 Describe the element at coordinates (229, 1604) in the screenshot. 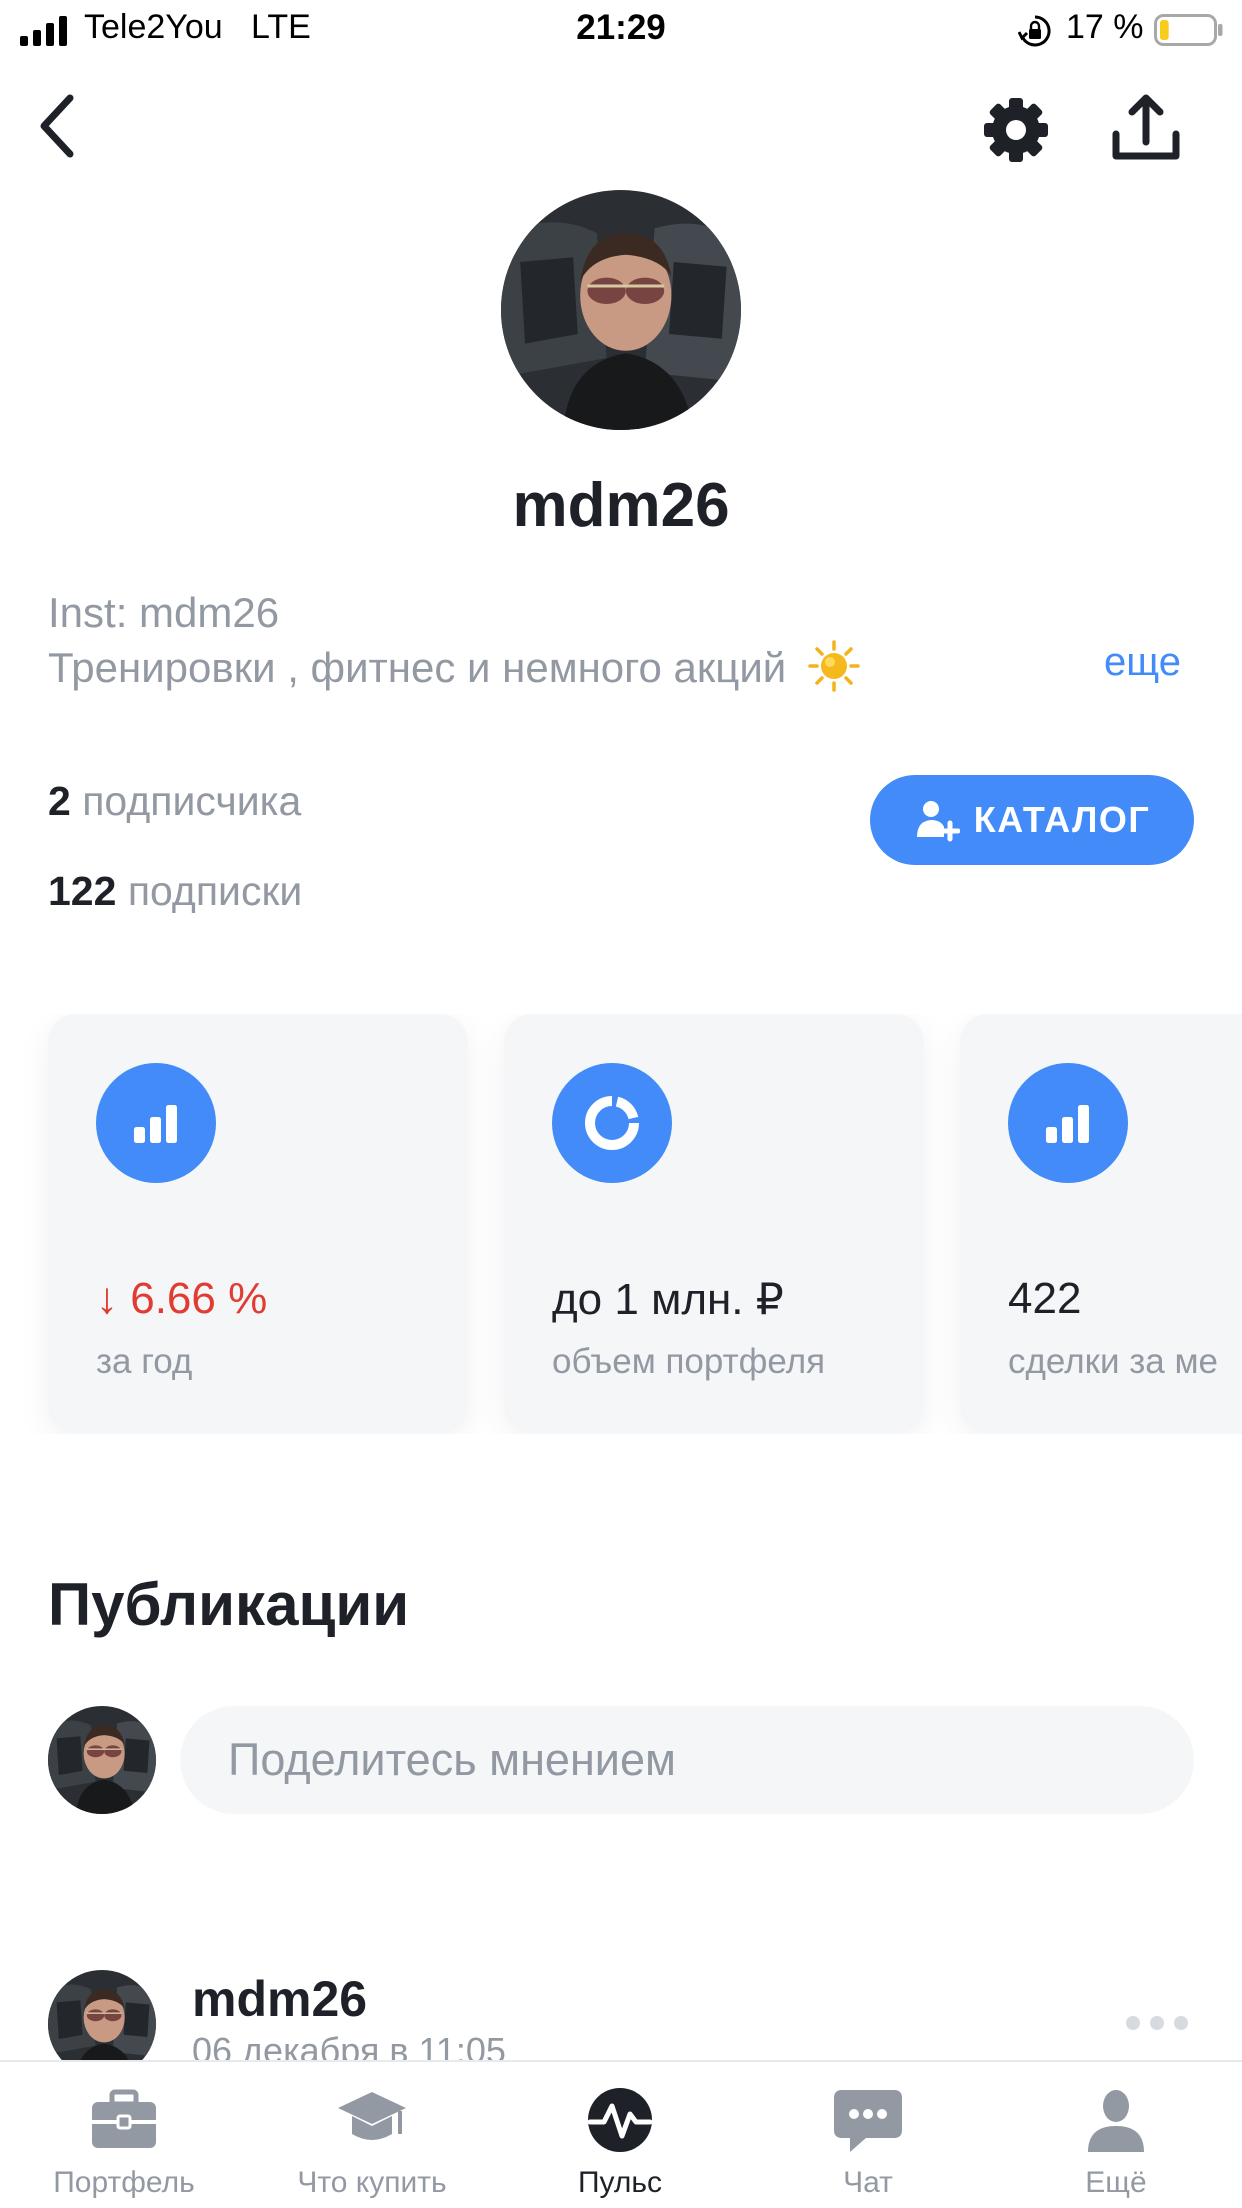

I see `publications-title: Публикации` at that location.